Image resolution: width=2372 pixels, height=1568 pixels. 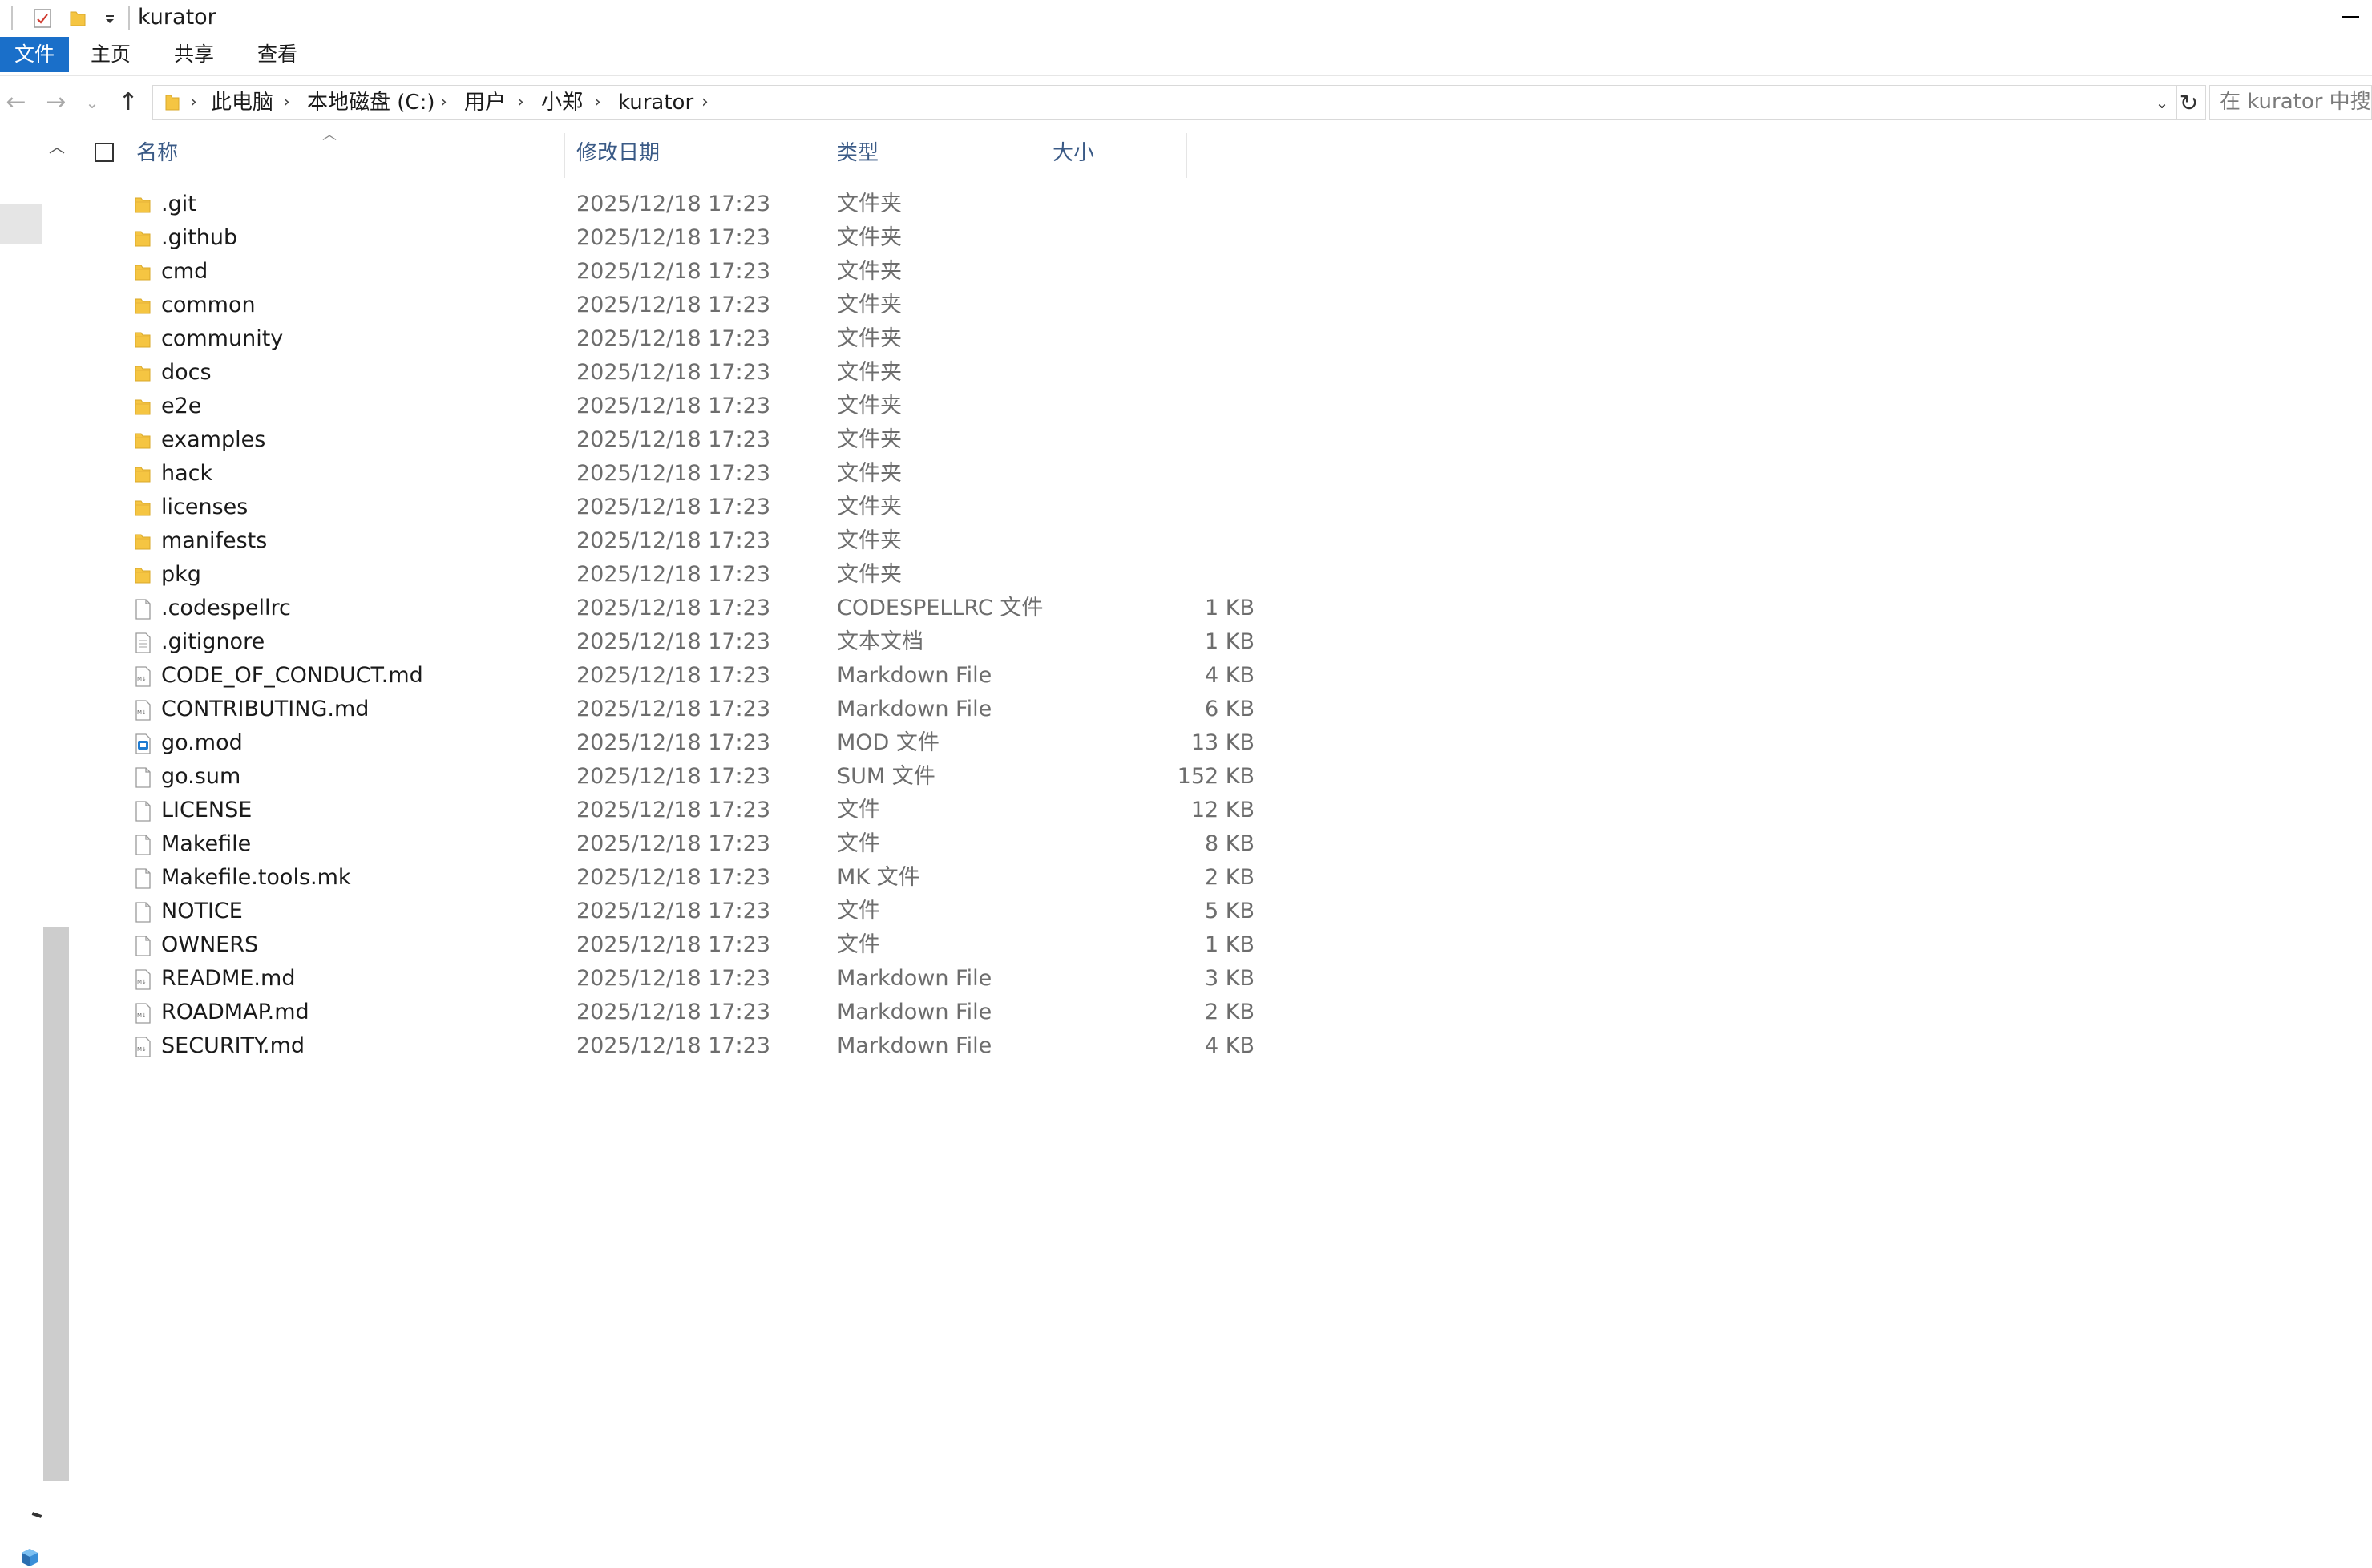 I want to click on tab-view: 查看, so click(x=277, y=54).